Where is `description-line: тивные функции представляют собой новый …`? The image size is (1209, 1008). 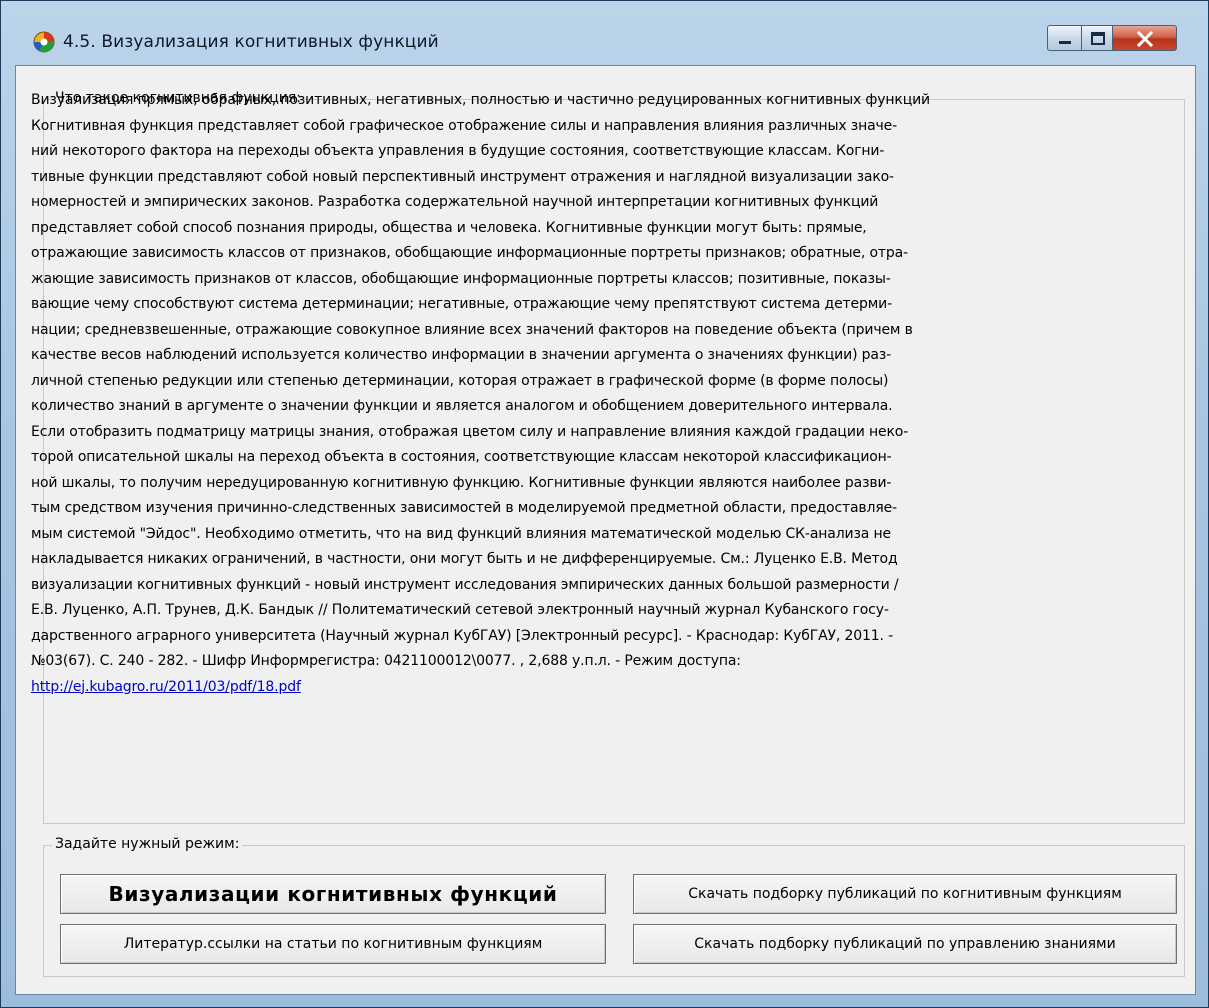 description-line: тивные функции представляют собой новый … is located at coordinates (462, 176).